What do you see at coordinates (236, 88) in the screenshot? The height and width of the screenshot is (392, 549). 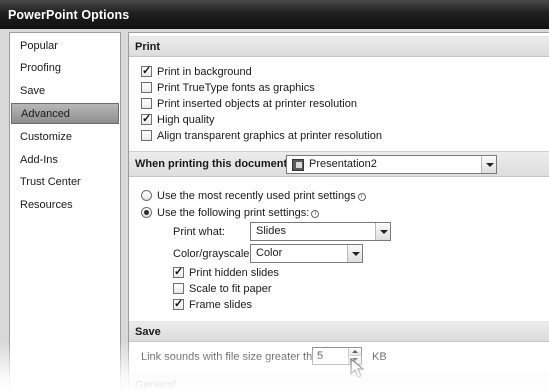 I see `print-truetype-label: Print TrueType fonts as graphics` at bounding box center [236, 88].